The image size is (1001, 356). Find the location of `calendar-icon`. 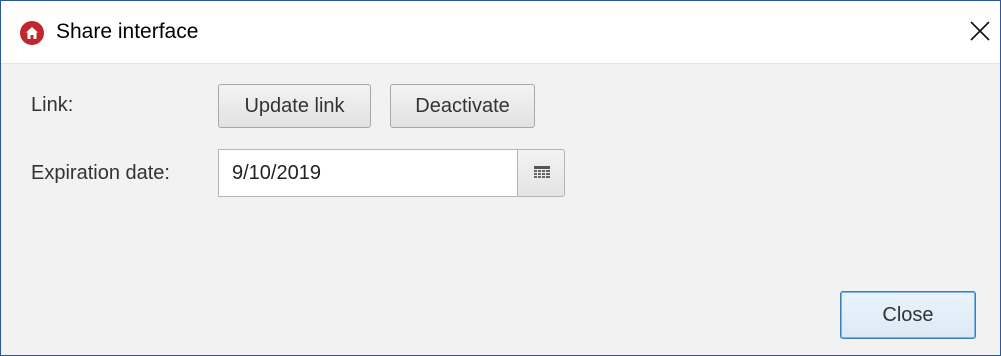

calendar-icon is located at coordinates (541, 173).